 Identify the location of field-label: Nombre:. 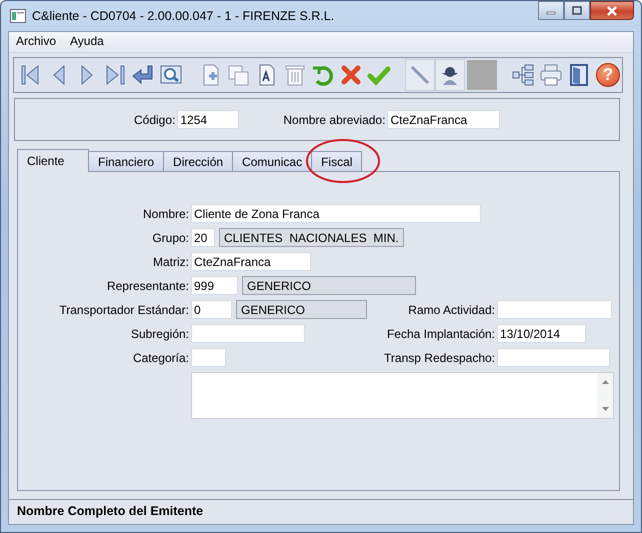
(165, 213).